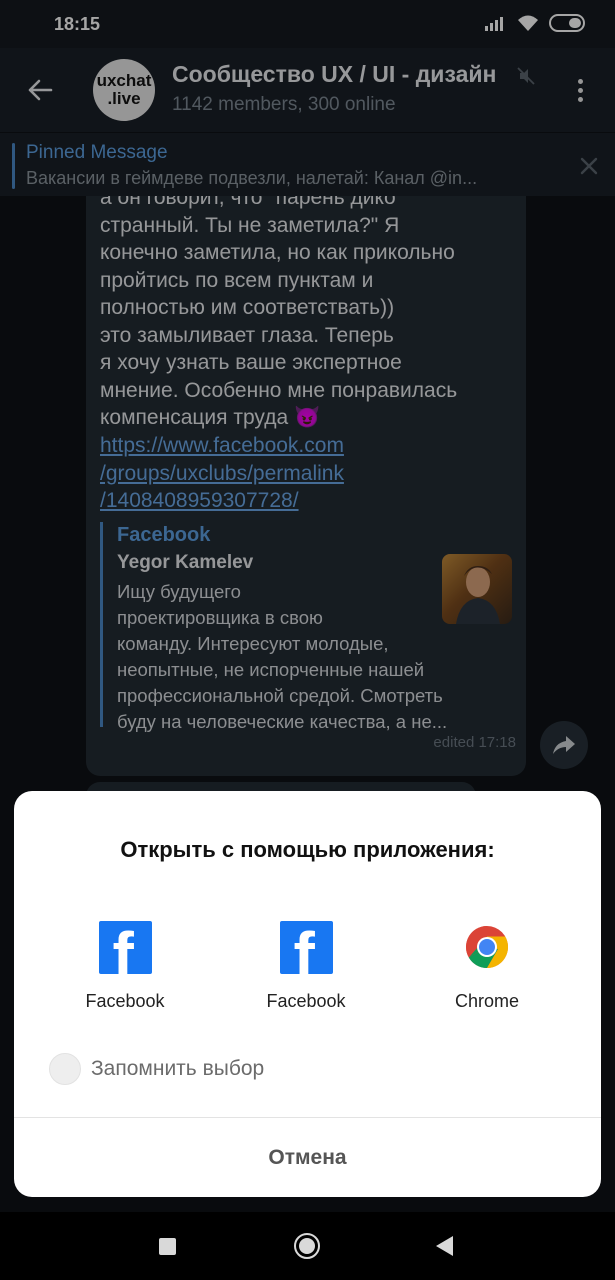 The width and height of the screenshot is (615, 1280). I want to click on app-option-chrome: Chrome, so click(487, 966).